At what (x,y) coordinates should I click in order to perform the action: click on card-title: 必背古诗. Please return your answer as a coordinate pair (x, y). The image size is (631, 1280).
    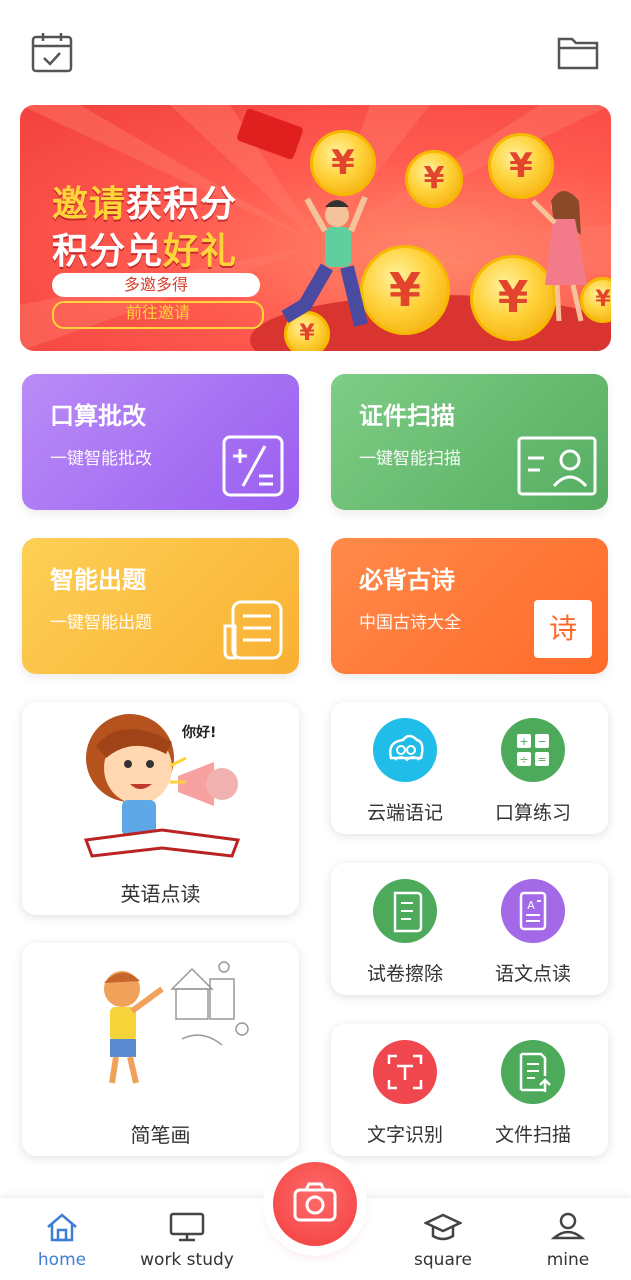
    Looking at the image, I should click on (407, 580).